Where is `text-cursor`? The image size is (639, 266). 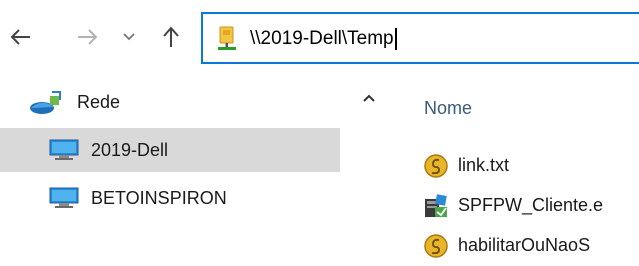 text-cursor is located at coordinates (395, 39).